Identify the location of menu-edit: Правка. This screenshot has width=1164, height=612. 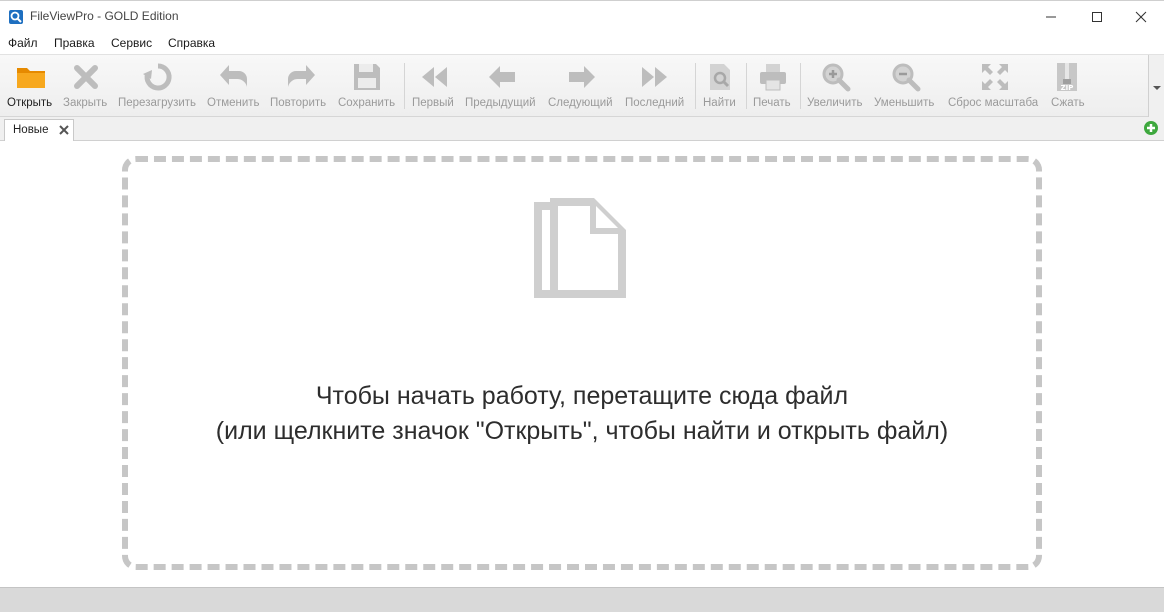
(74, 43).